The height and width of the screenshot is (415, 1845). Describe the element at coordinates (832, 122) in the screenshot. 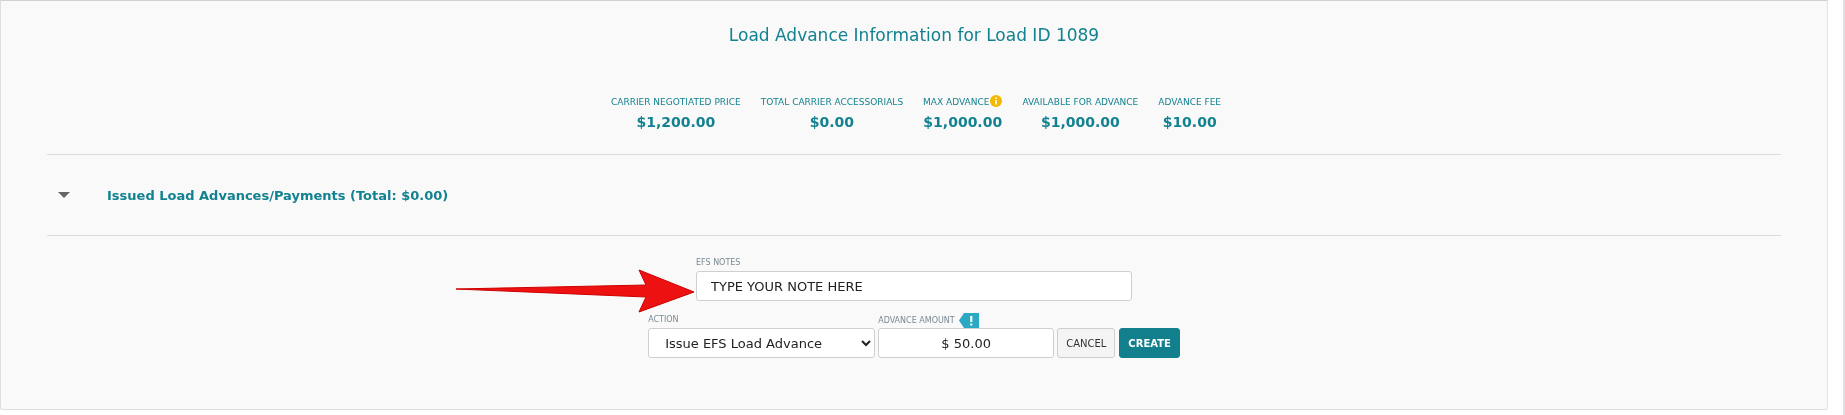

I see `stat-value: $0.00` at that location.